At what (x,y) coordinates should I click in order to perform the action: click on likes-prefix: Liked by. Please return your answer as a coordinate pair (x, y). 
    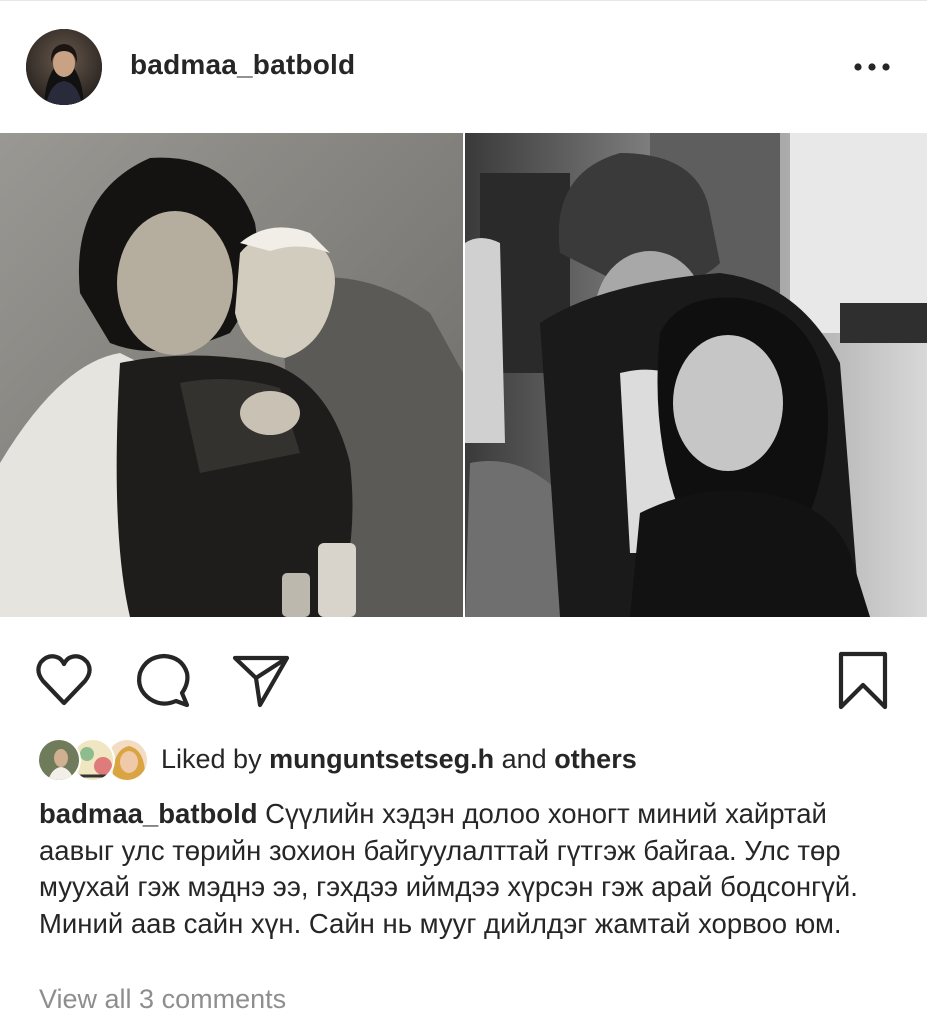
    Looking at the image, I should click on (211, 759).